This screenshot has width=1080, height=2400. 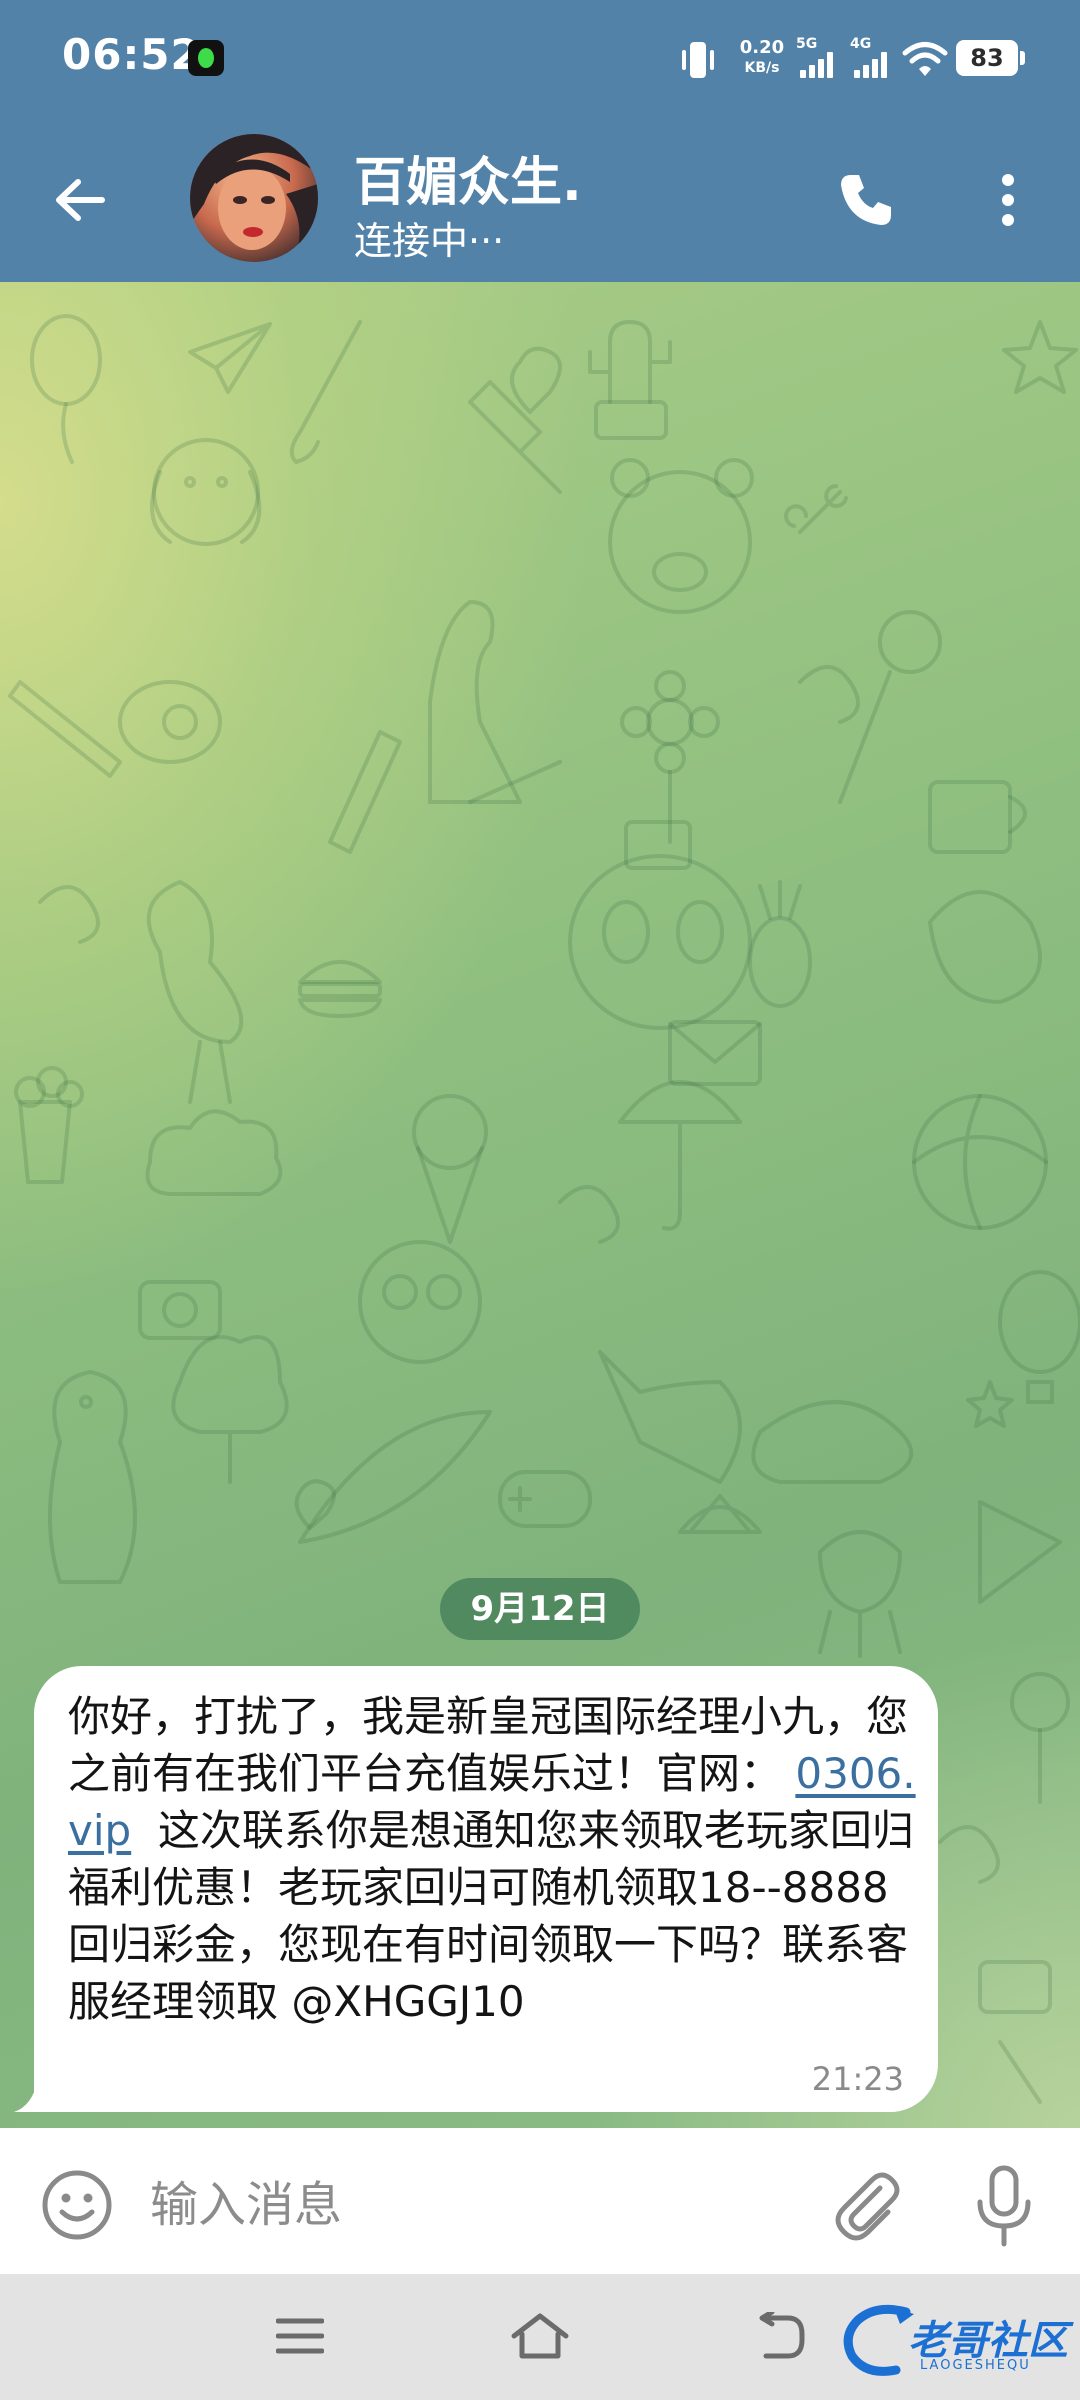 I want to click on home-button, so click(x=540, y=2336).